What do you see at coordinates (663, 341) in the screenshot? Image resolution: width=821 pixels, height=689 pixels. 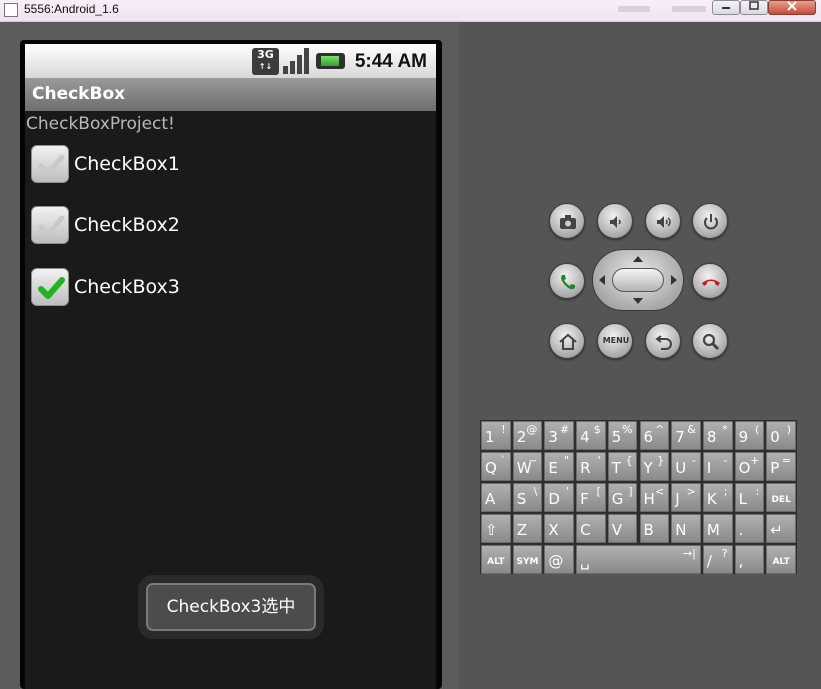 I see `back-button` at bounding box center [663, 341].